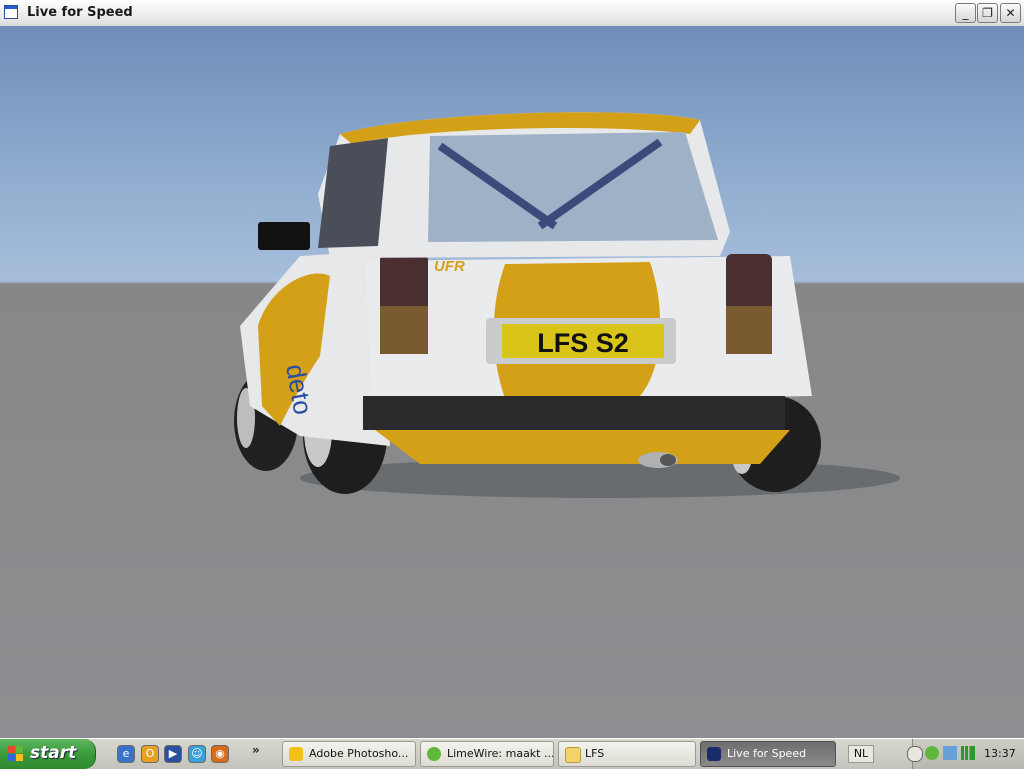 This screenshot has width=1024, height=769. Describe the element at coordinates (714, 754) in the screenshot. I see `lfs-icon` at that location.